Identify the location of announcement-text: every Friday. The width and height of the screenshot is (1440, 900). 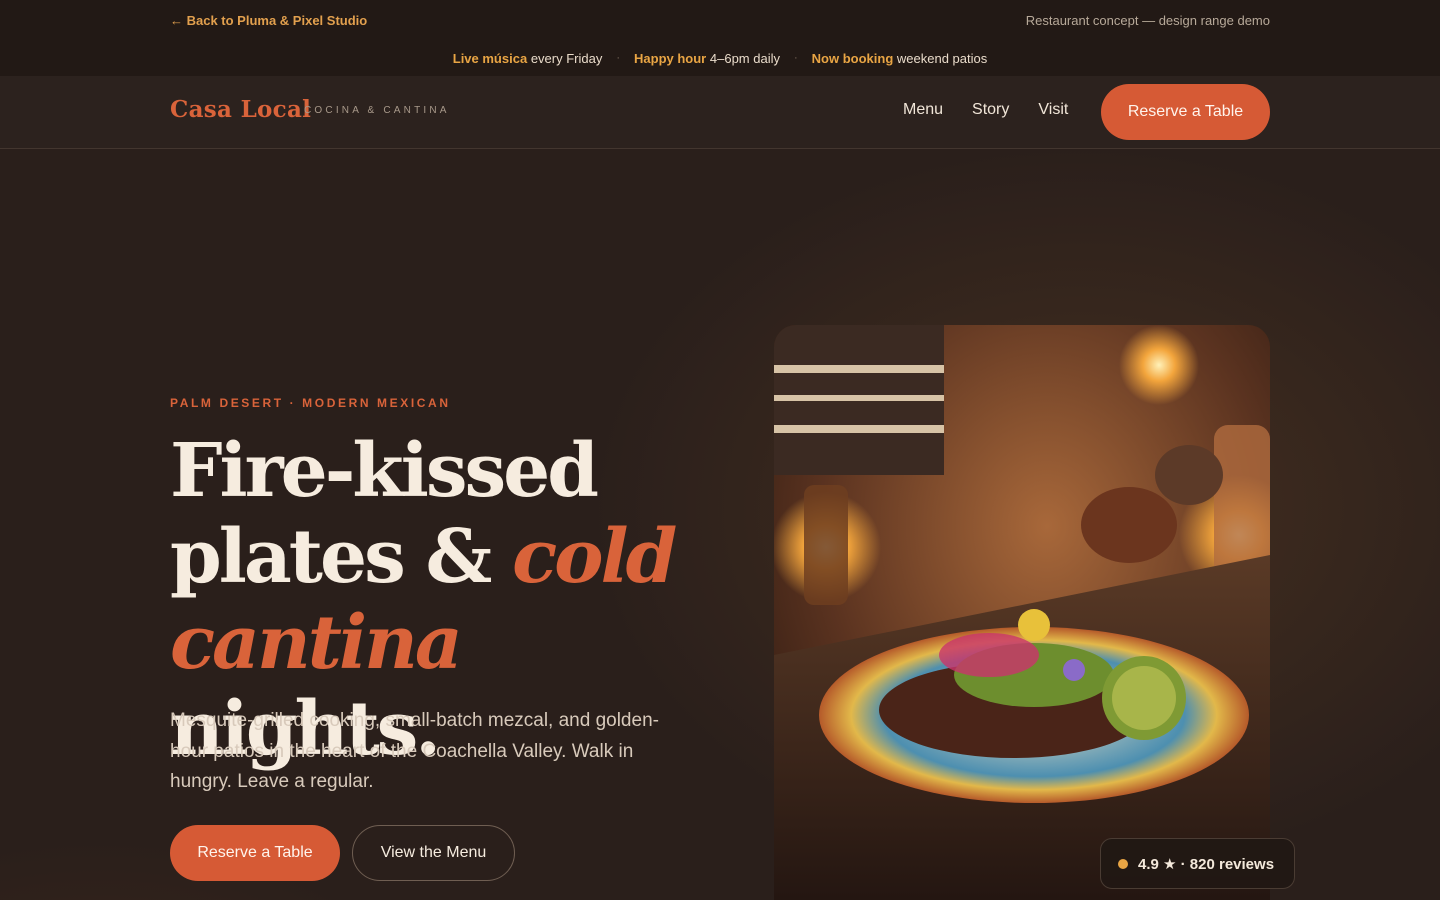
(566, 58).